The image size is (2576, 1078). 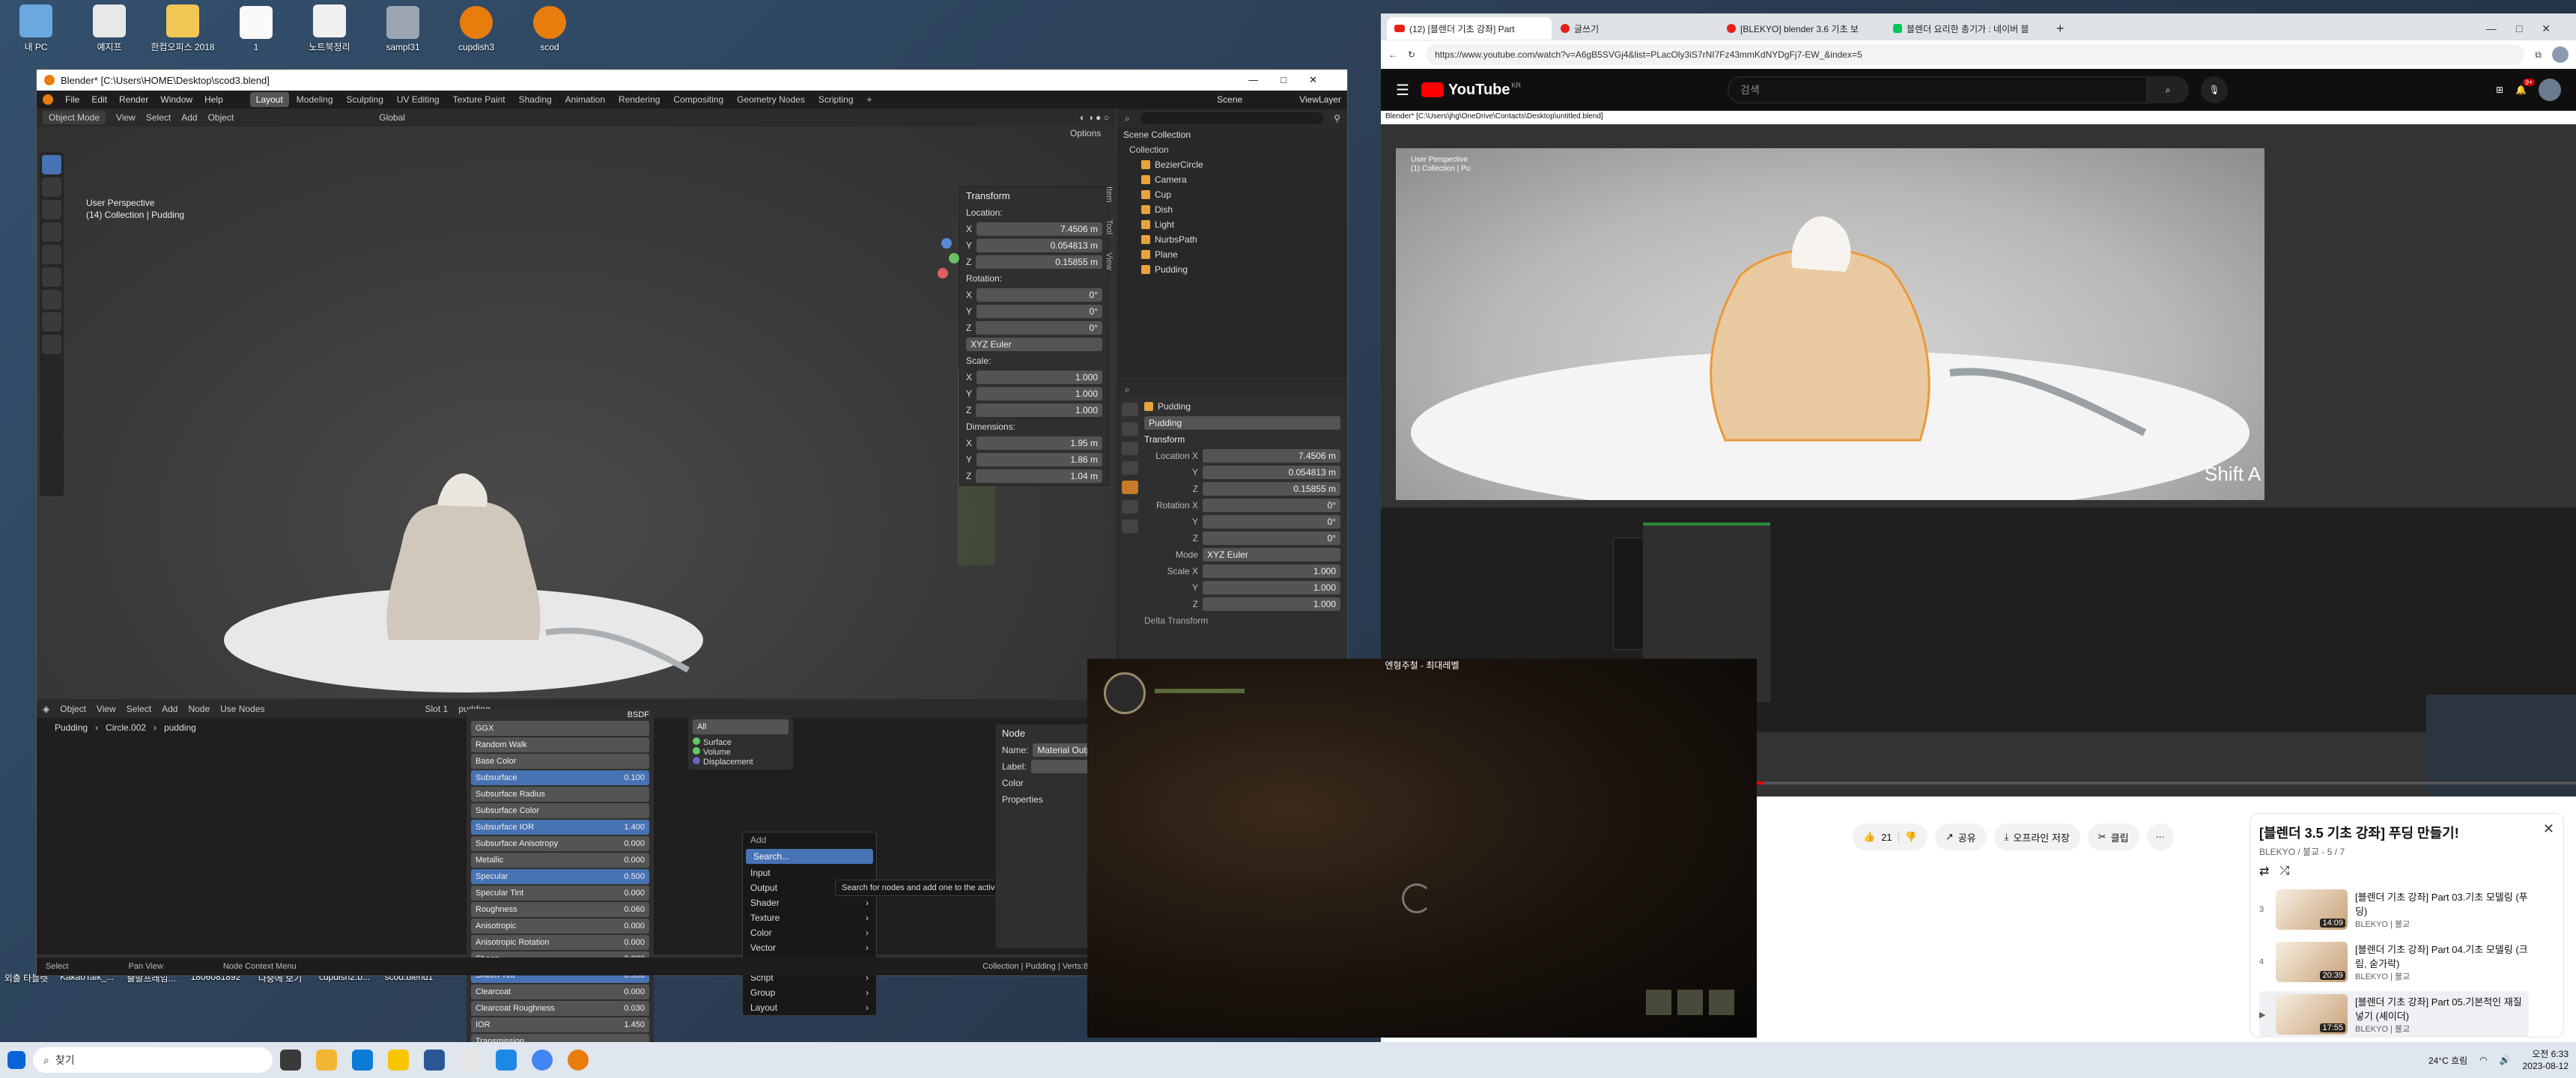 I want to click on output-tab-icon, so click(x=1130, y=448).